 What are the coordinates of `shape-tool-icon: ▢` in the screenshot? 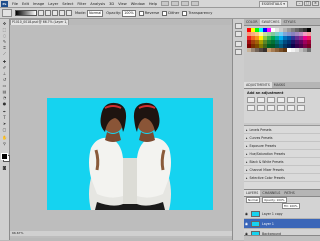 It's located at (4, 129).